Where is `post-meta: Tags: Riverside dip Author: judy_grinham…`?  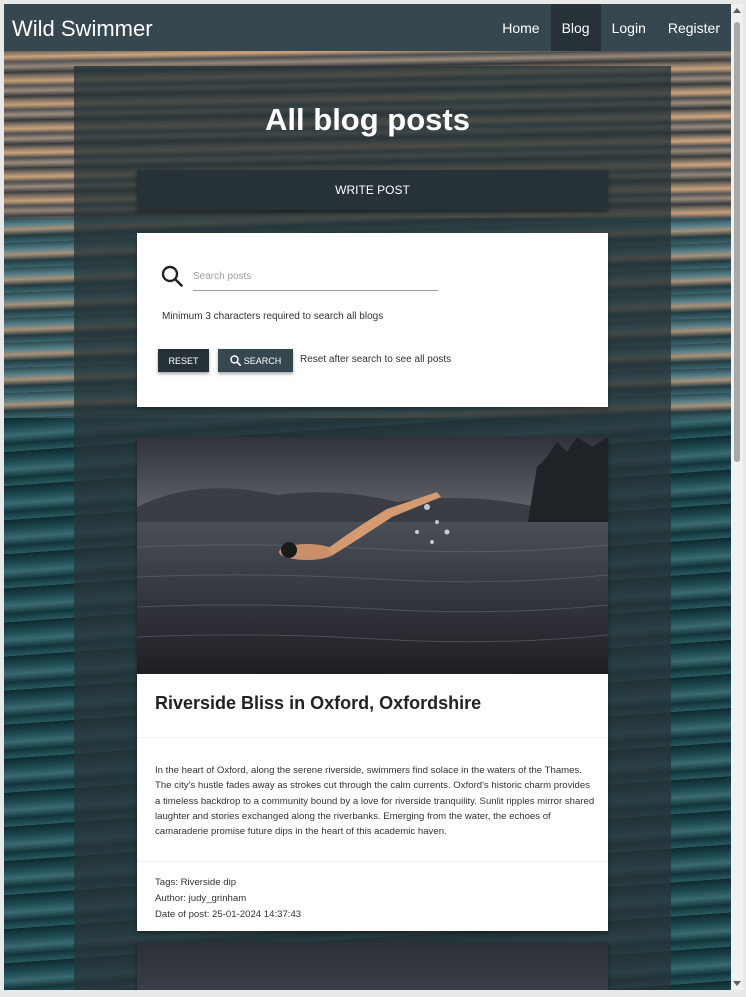
post-meta: Tags: Riverside dip Author: judy_grinham… is located at coordinates (228, 899).